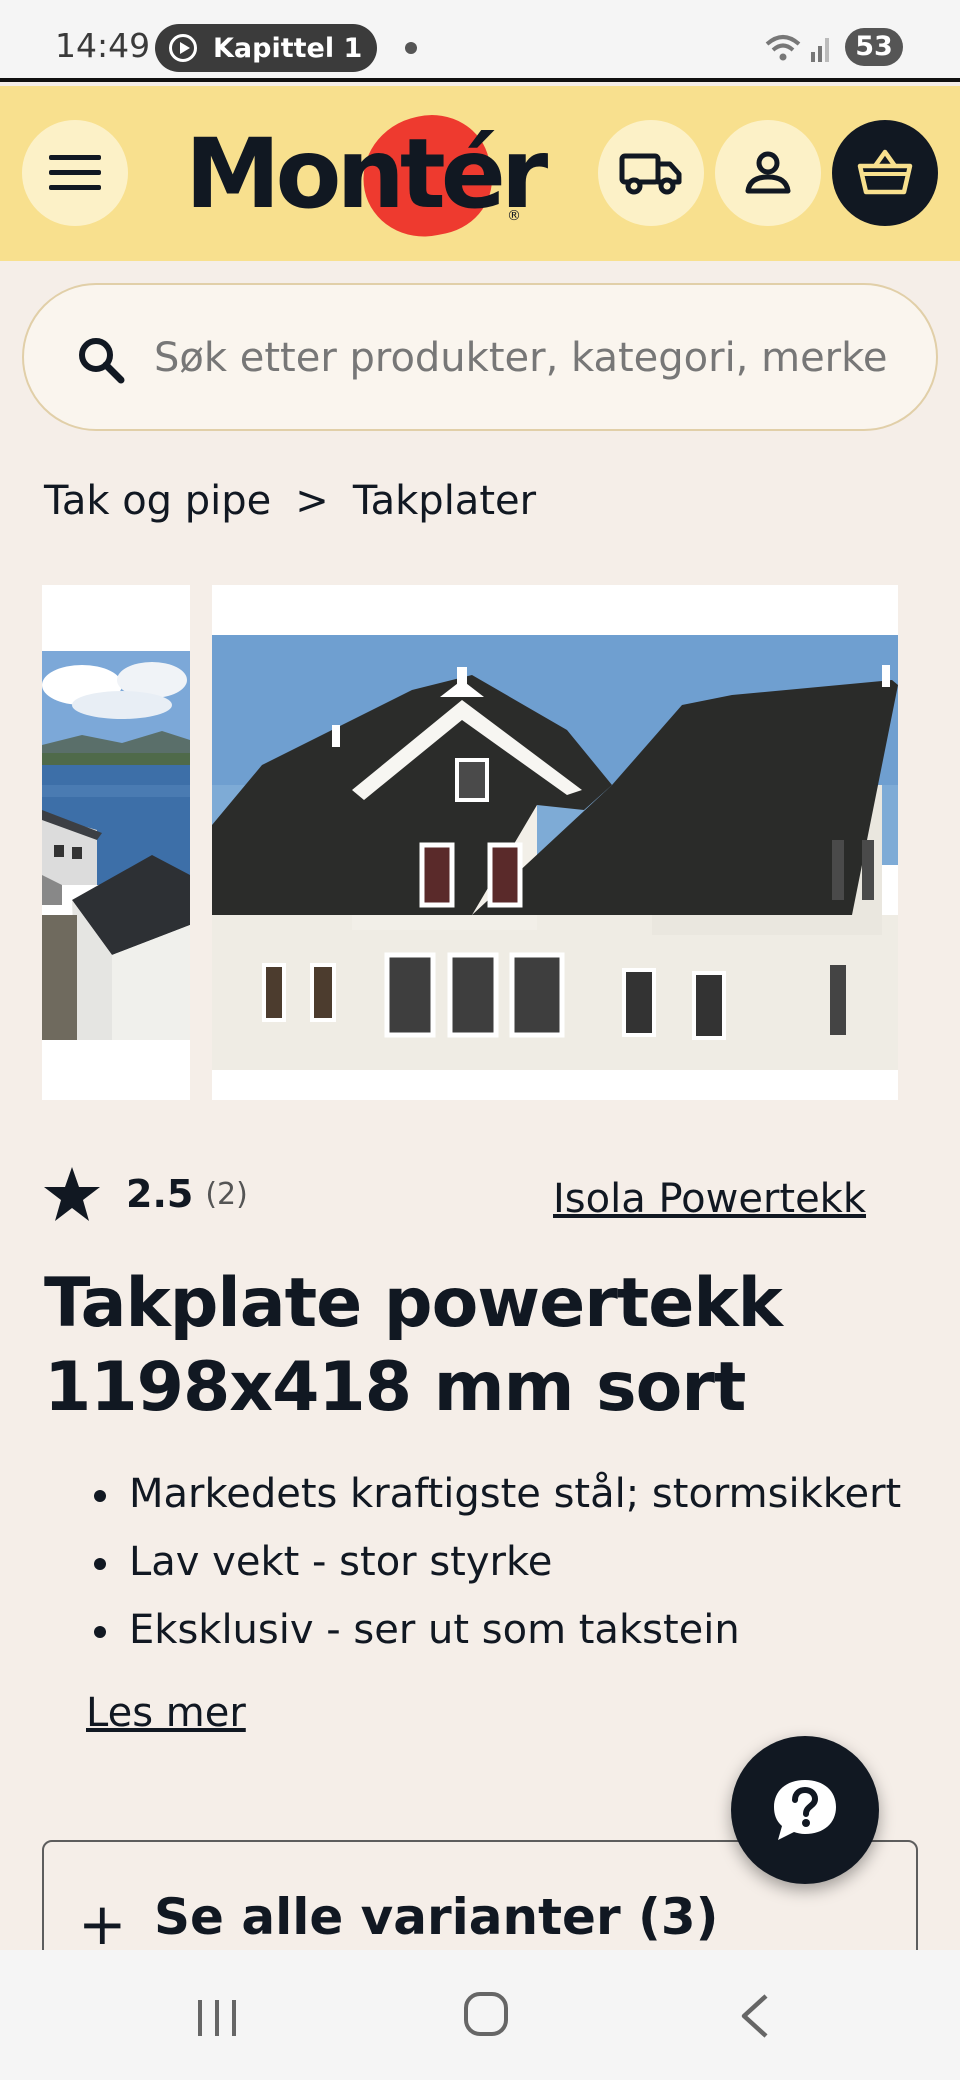 The width and height of the screenshot is (960, 2080). Describe the element at coordinates (496, 1494) in the screenshot. I see `highlight-item: Markedets kraftigste stål; stormsikkert` at that location.